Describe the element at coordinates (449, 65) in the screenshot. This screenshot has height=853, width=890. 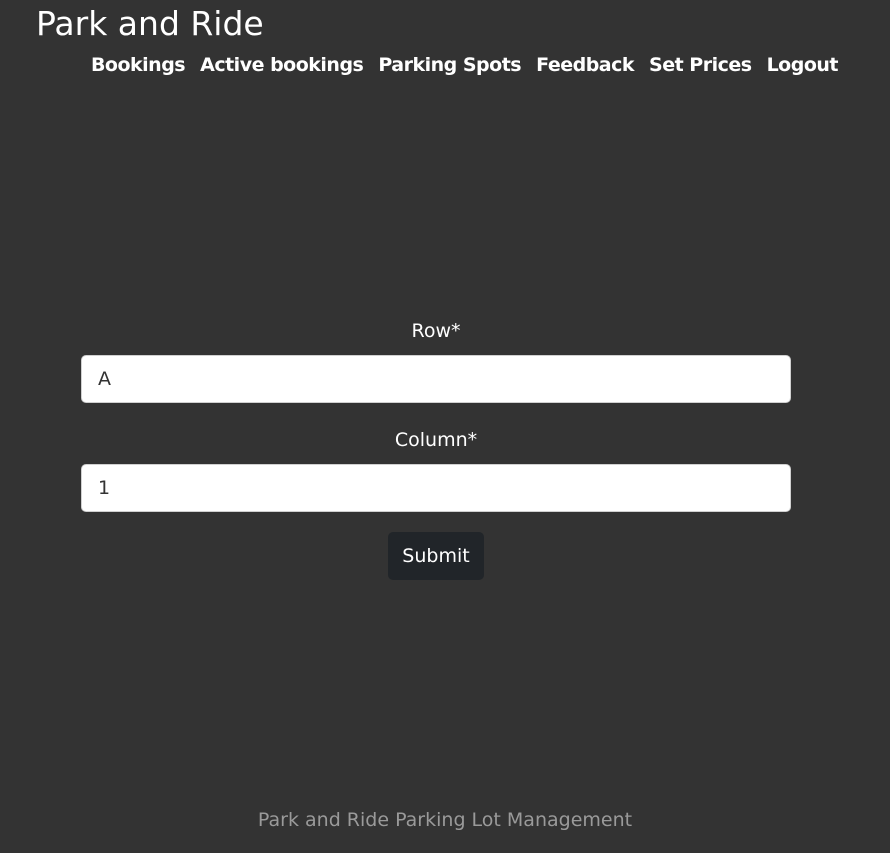
I see `nav-parking-spots: Parking Spots` at that location.